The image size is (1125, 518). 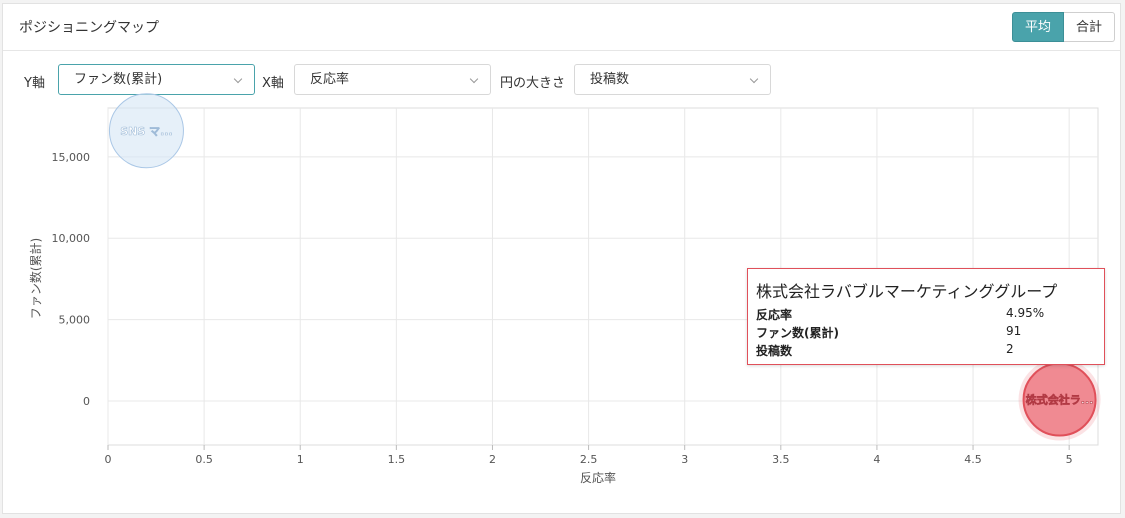 I want to click on y-axis-title: ファン数(累計), so click(x=35, y=278).